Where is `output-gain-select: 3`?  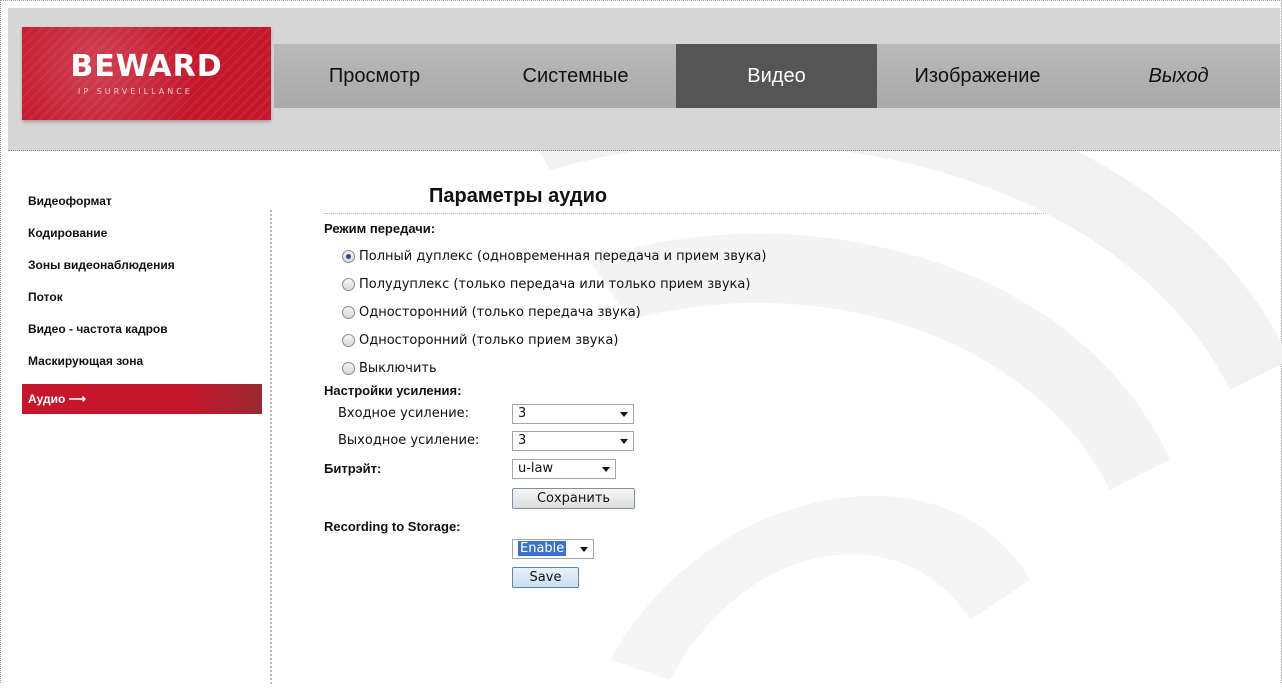
output-gain-select: 3 is located at coordinates (573, 441).